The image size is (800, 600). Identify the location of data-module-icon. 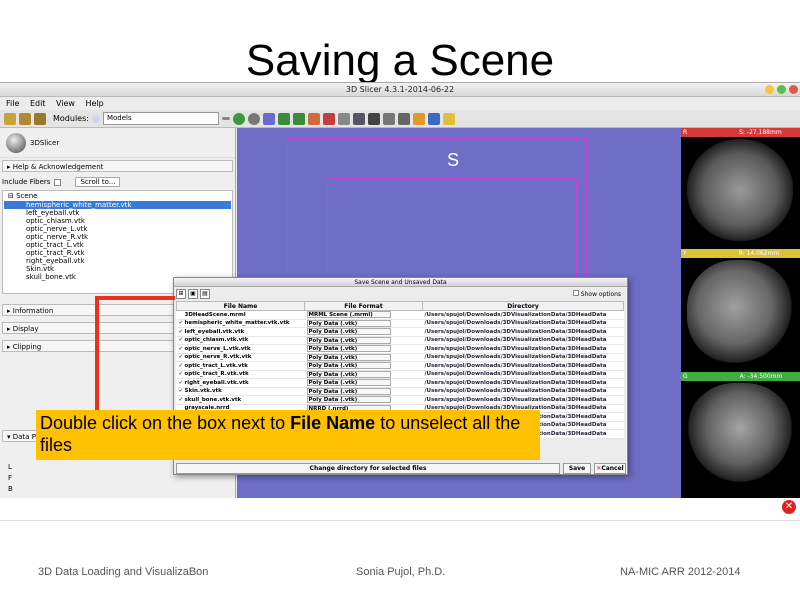
(268, 118).